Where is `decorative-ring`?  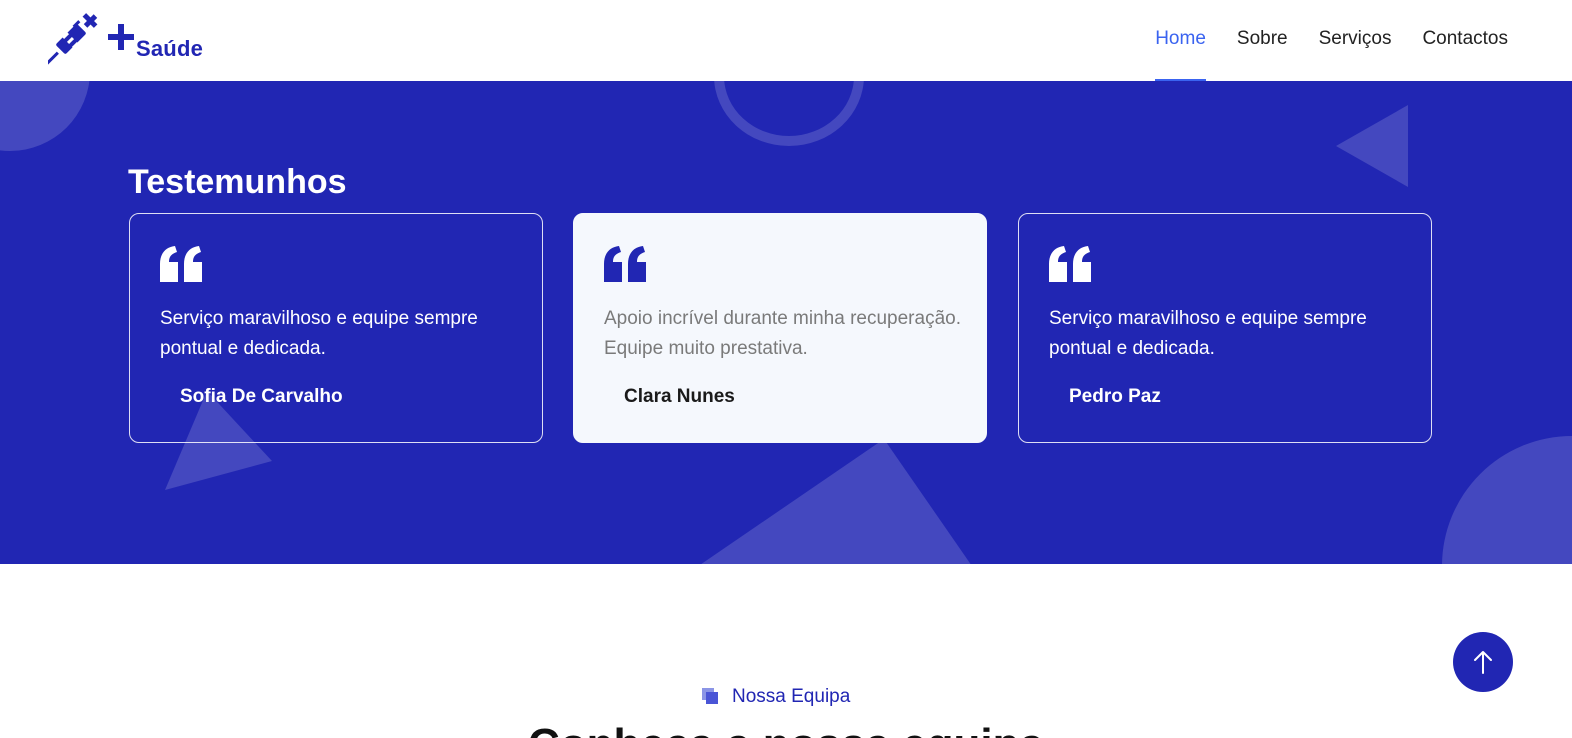
decorative-ring is located at coordinates (789, 113).